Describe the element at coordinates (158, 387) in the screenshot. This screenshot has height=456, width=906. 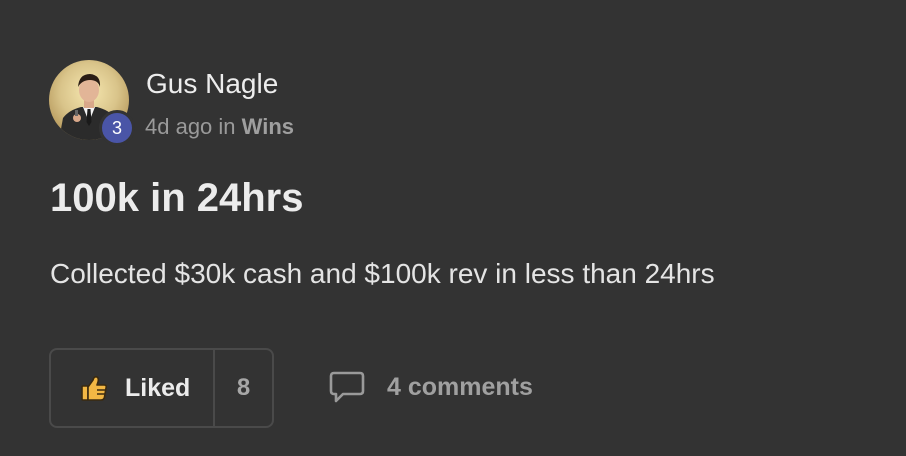
I see `like-label: Liked` at that location.